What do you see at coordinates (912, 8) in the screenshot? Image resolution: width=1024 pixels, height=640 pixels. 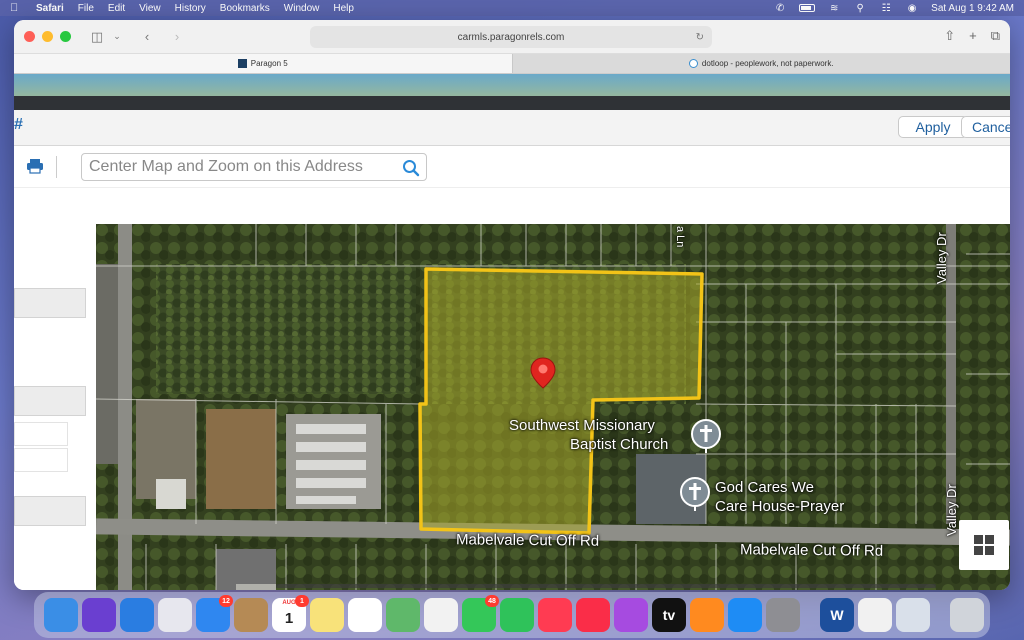 I see `siri-icon: ◉` at bounding box center [912, 8].